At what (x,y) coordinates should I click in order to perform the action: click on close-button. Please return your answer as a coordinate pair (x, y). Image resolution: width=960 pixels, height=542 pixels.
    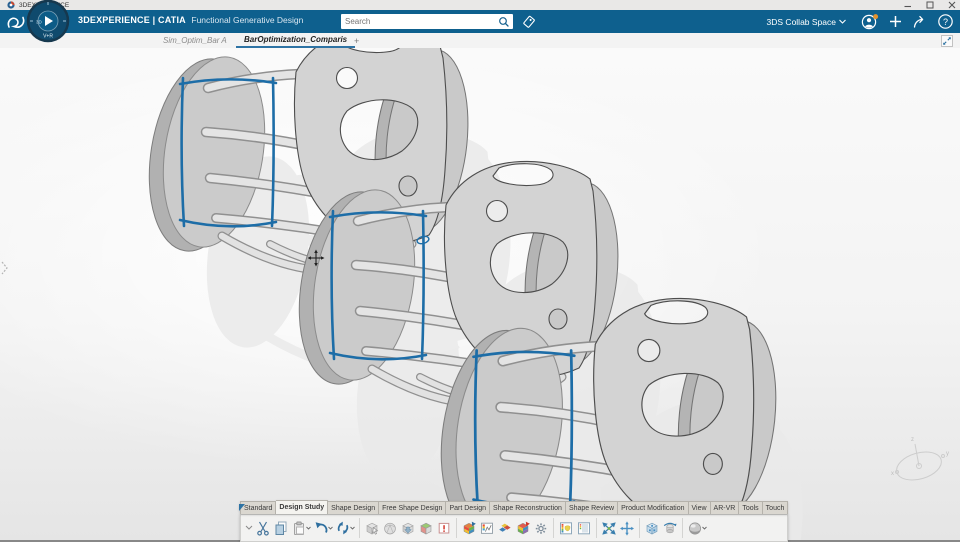
    Looking at the image, I should click on (952, 5).